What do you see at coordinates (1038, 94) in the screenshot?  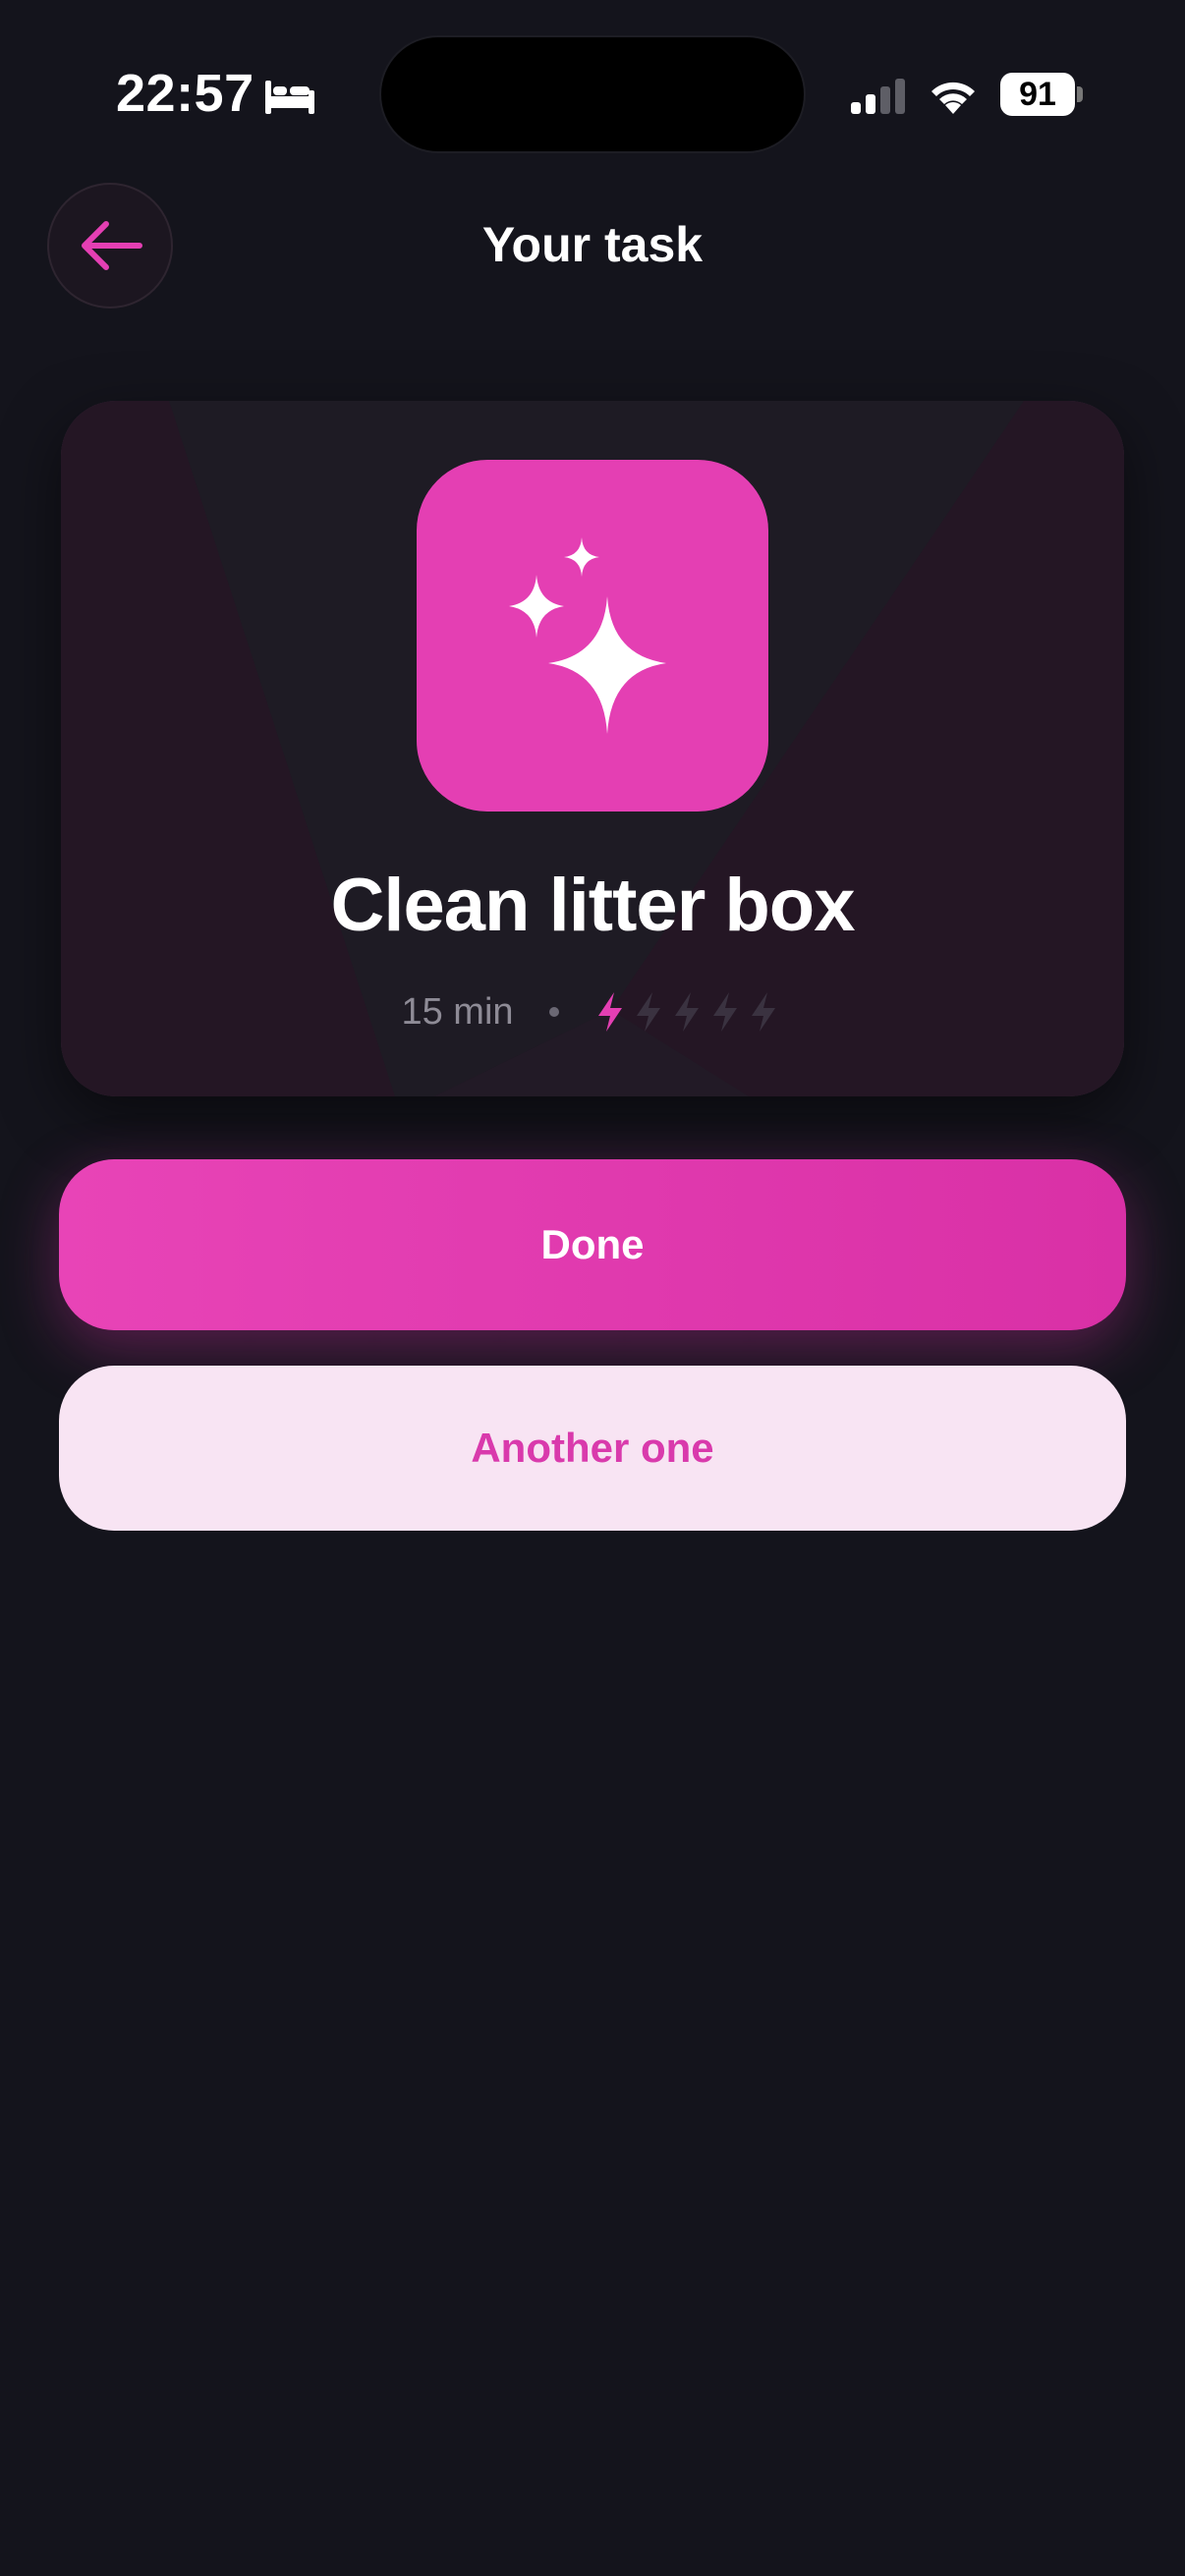 I see `battery-indicator: 91` at bounding box center [1038, 94].